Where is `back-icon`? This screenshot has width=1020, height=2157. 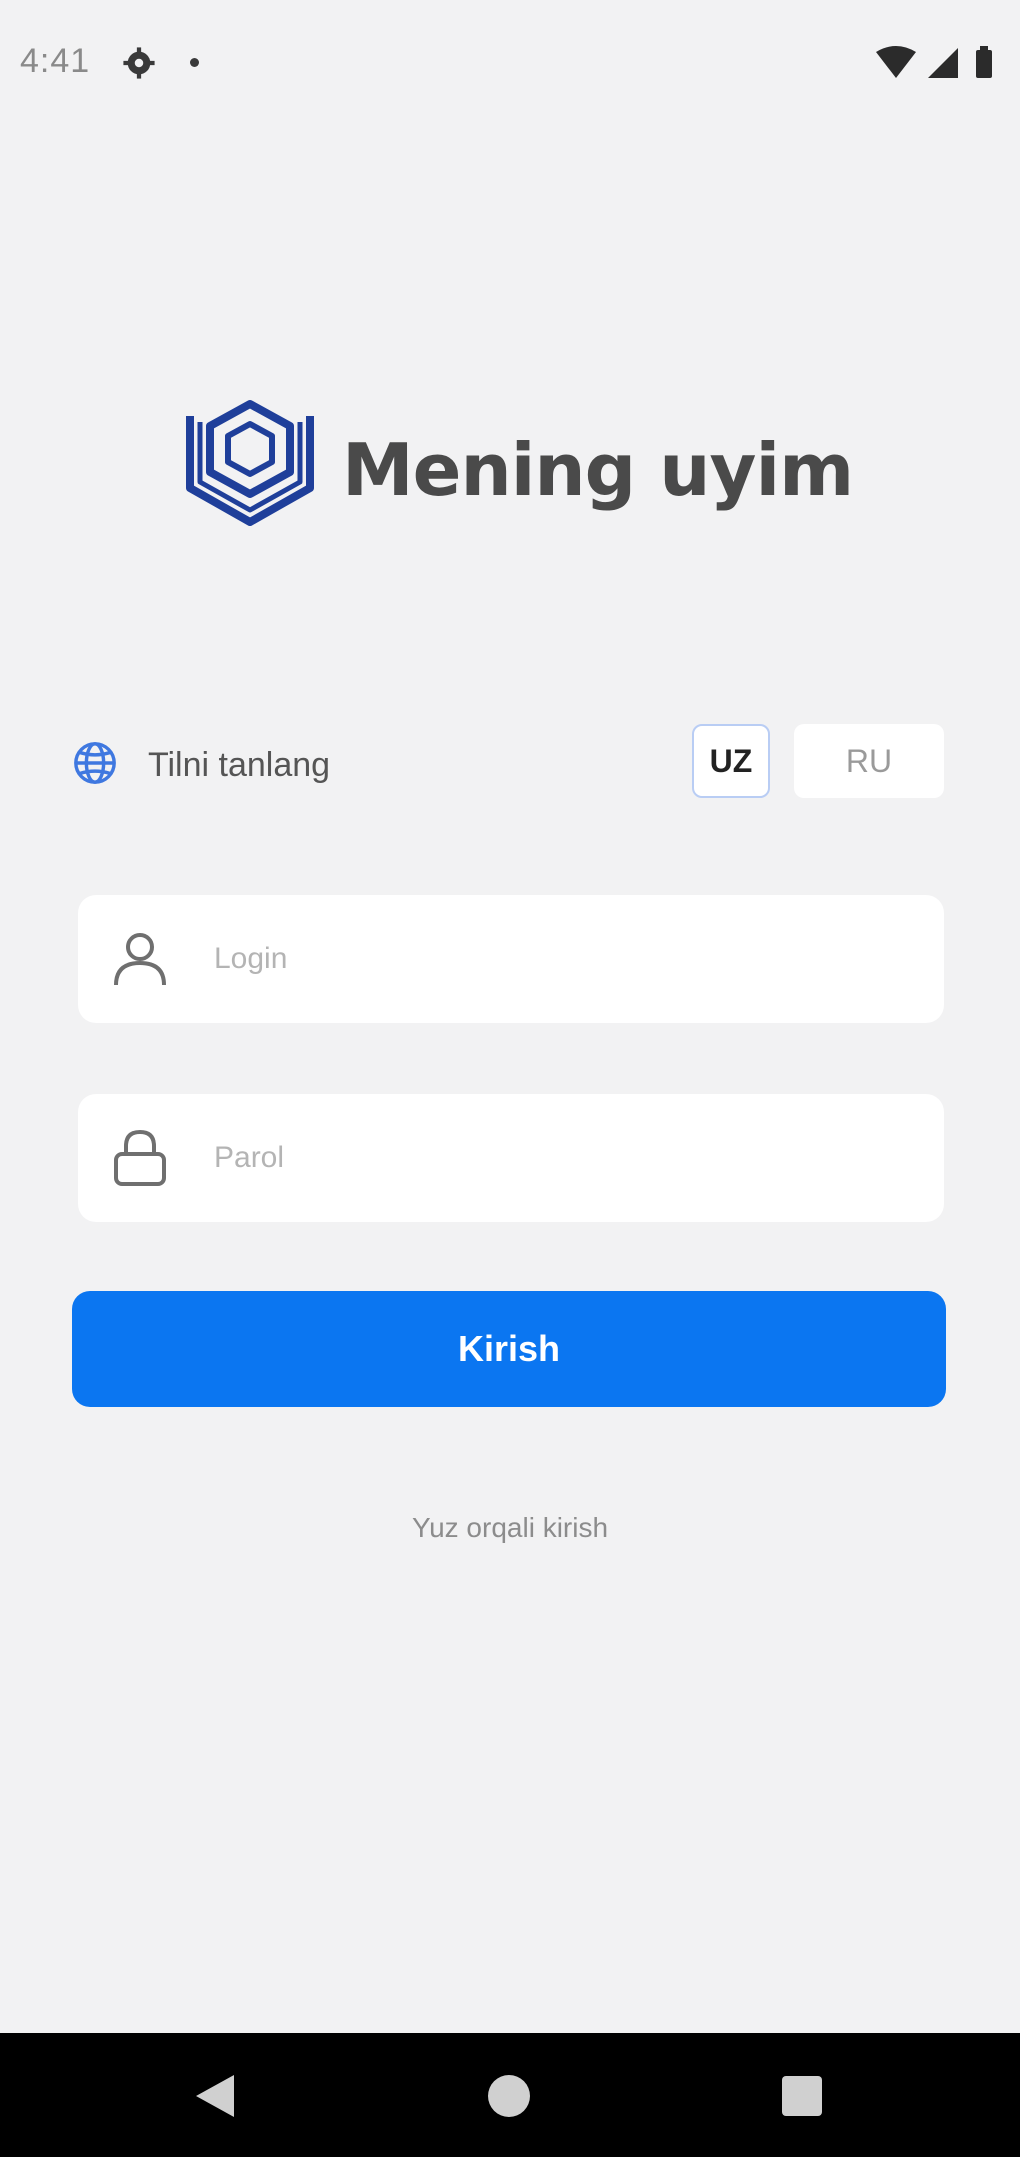
back-icon is located at coordinates (215, 2096).